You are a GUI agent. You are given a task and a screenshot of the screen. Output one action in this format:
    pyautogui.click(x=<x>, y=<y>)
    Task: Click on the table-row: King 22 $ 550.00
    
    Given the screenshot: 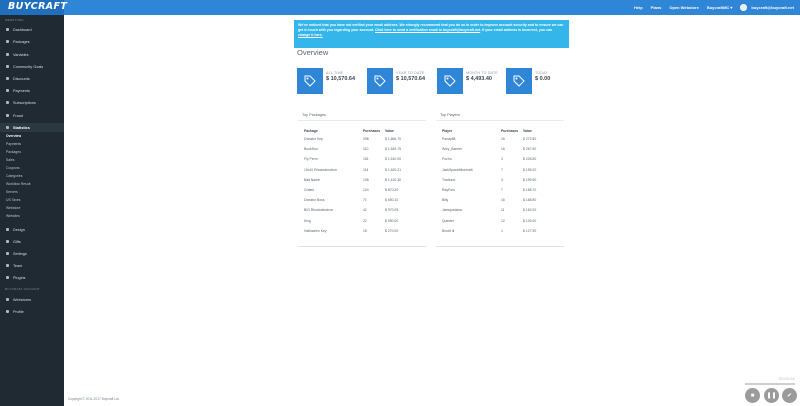 What is the action you would take?
    pyautogui.click(x=351, y=220)
    